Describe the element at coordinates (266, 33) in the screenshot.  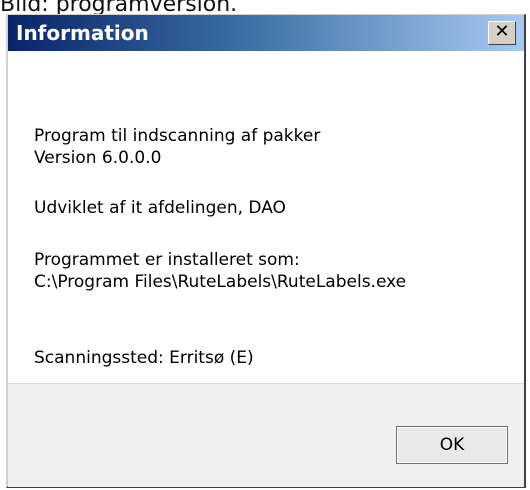
I see `title-bar: Information ✕` at that location.